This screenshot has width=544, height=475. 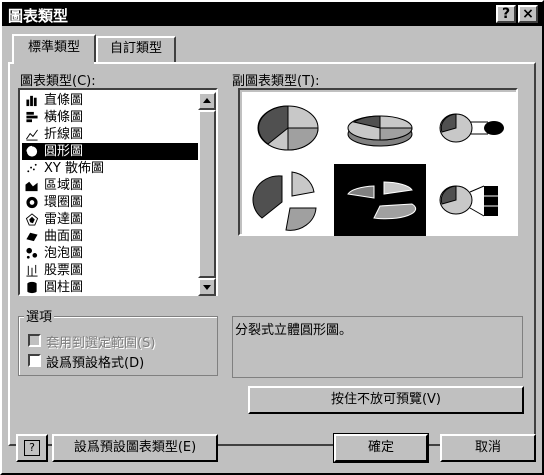 I want to click on chart-type-item-label: 股票圖, so click(x=64, y=270).